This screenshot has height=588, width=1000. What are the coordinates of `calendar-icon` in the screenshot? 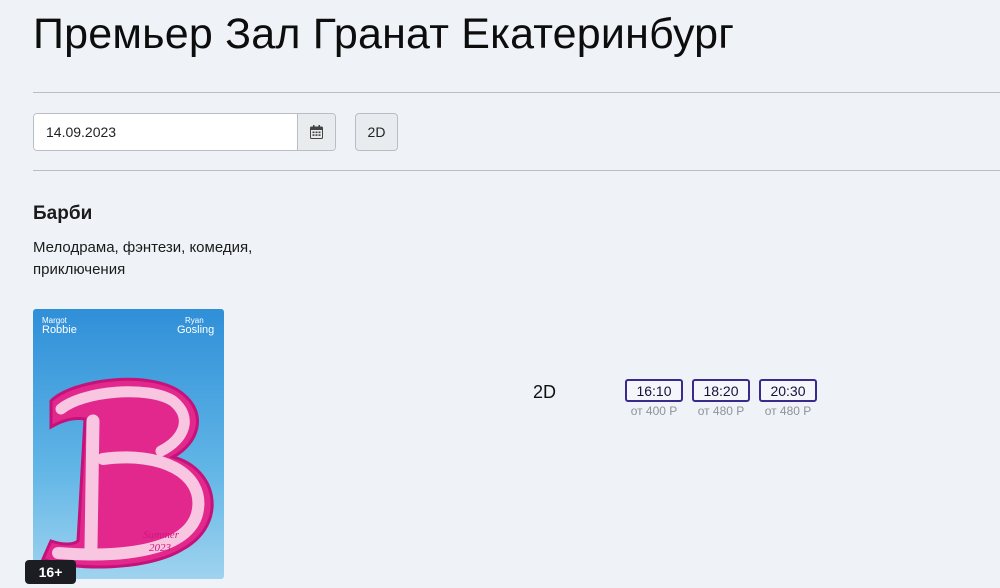 It's located at (316, 132).